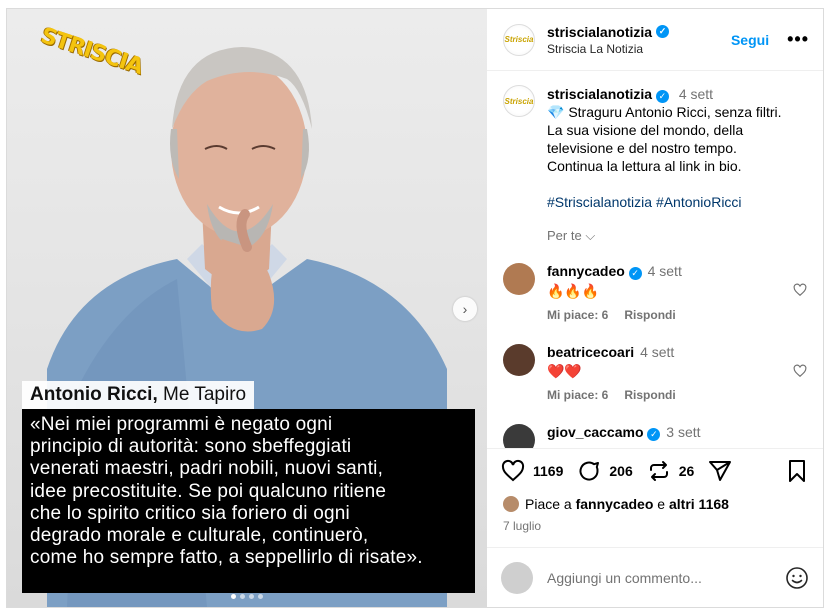 The image size is (830, 616). What do you see at coordinates (683, 432) in the screenshot?
I see `comment-time: 3 sett` at bounding box center [683, 432].